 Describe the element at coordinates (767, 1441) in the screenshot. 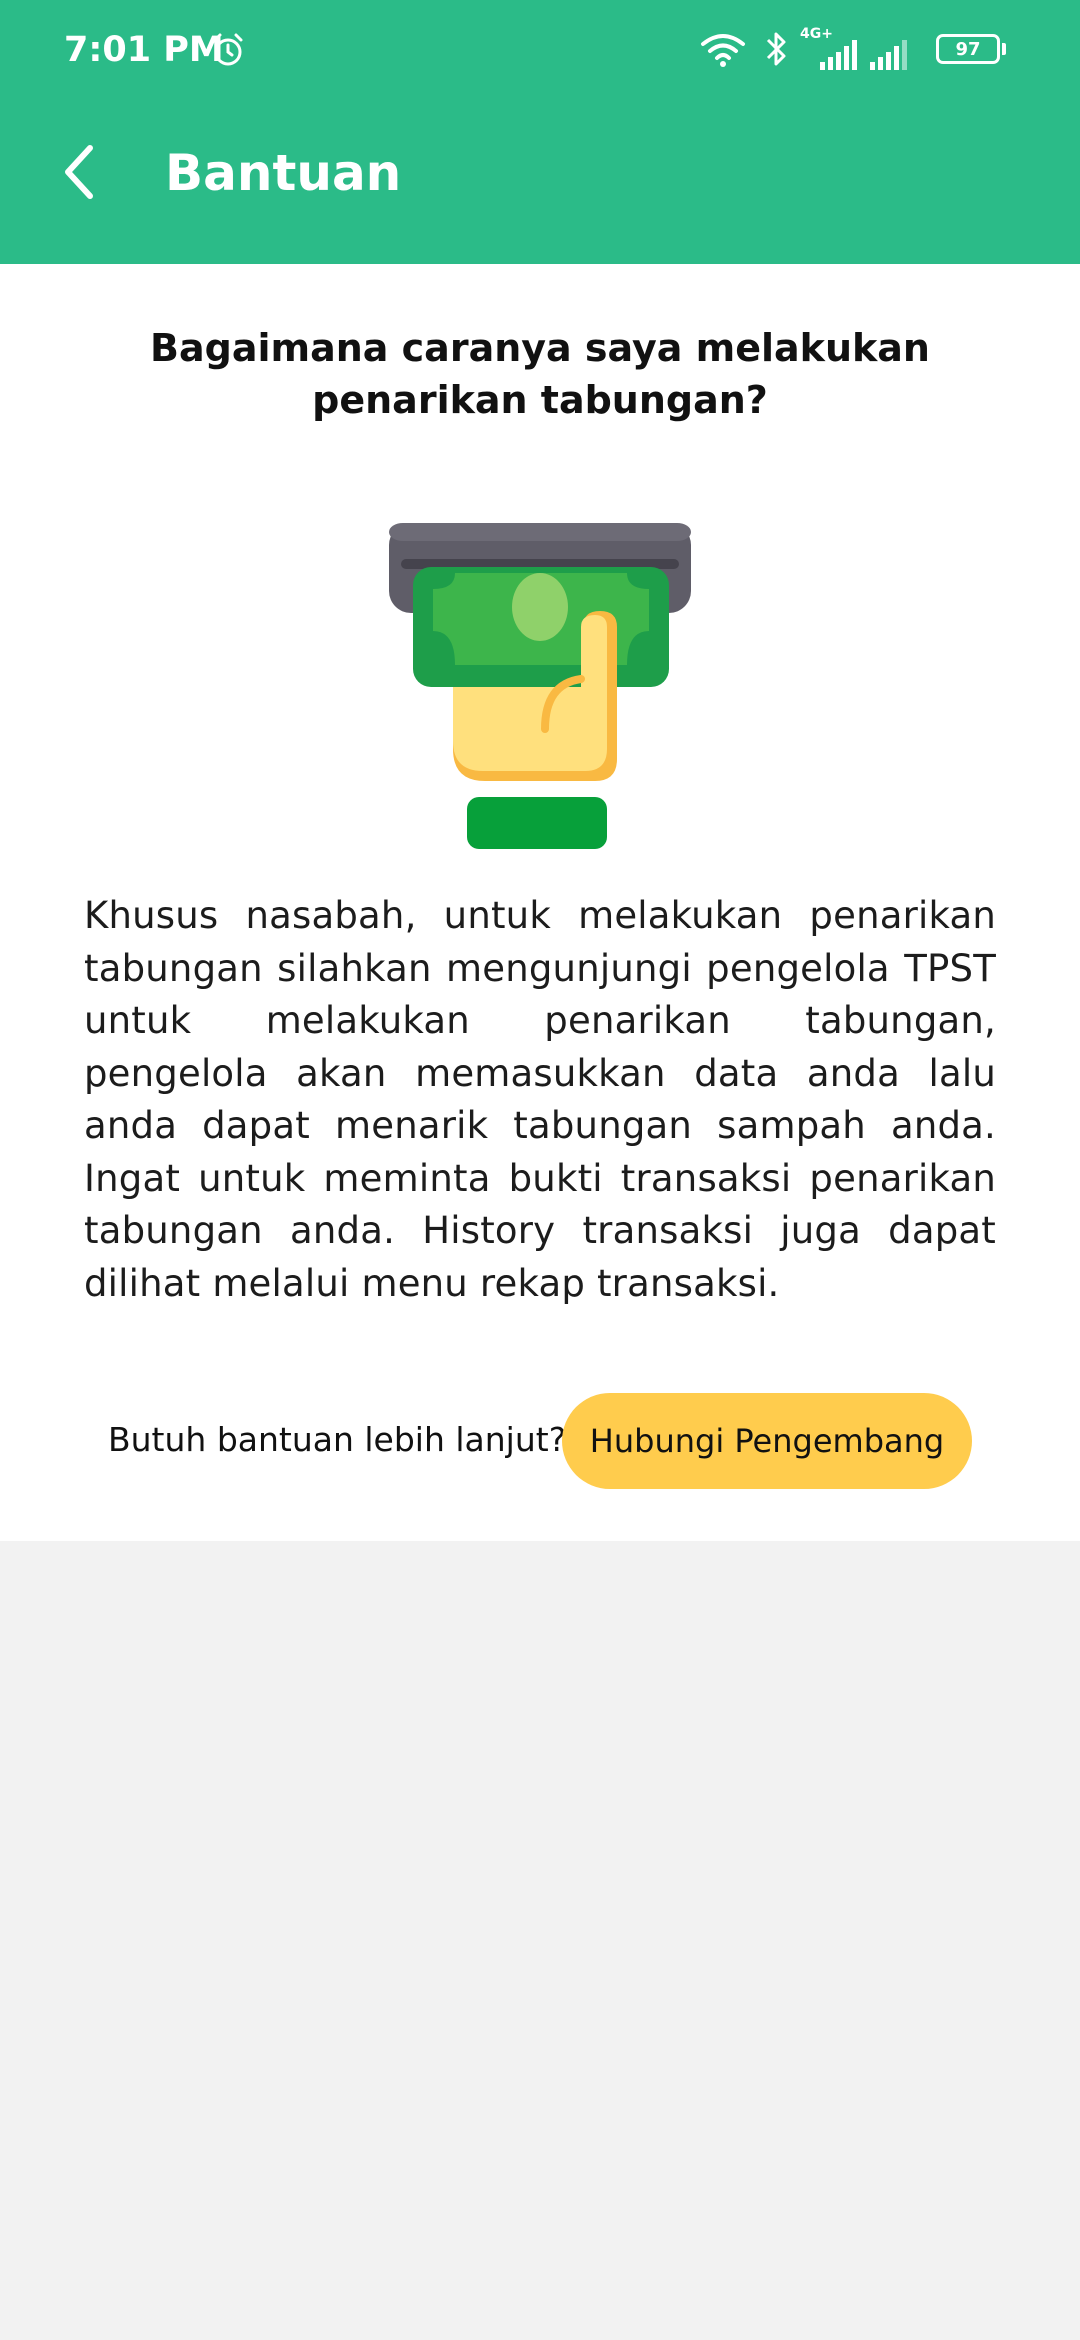

I see `contact-developer-button: Hubungi Pengembang` at that location.